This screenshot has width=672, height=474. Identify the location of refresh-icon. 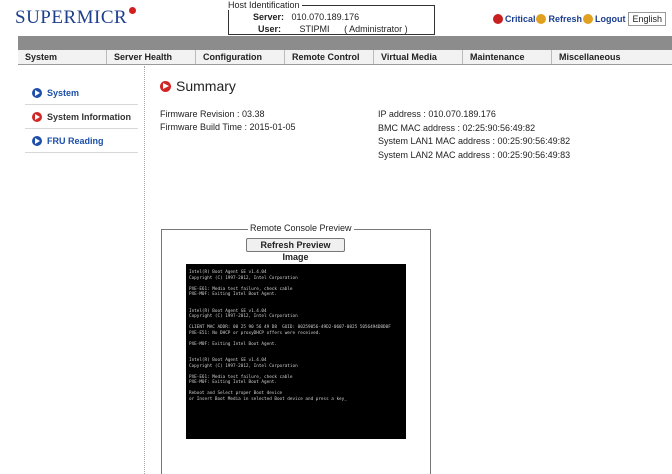
(541, 19).